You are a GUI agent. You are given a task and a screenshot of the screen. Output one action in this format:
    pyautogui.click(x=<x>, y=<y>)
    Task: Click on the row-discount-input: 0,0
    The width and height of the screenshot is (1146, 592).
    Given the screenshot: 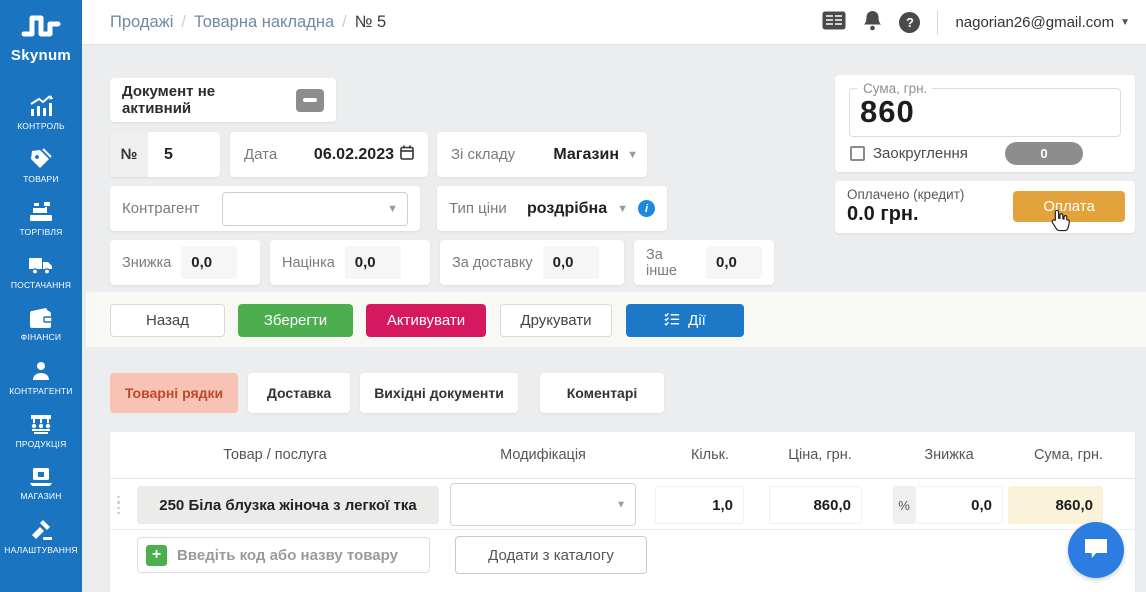 What is the action you would take?
    pyautogui.click(x=959, y=505)
    